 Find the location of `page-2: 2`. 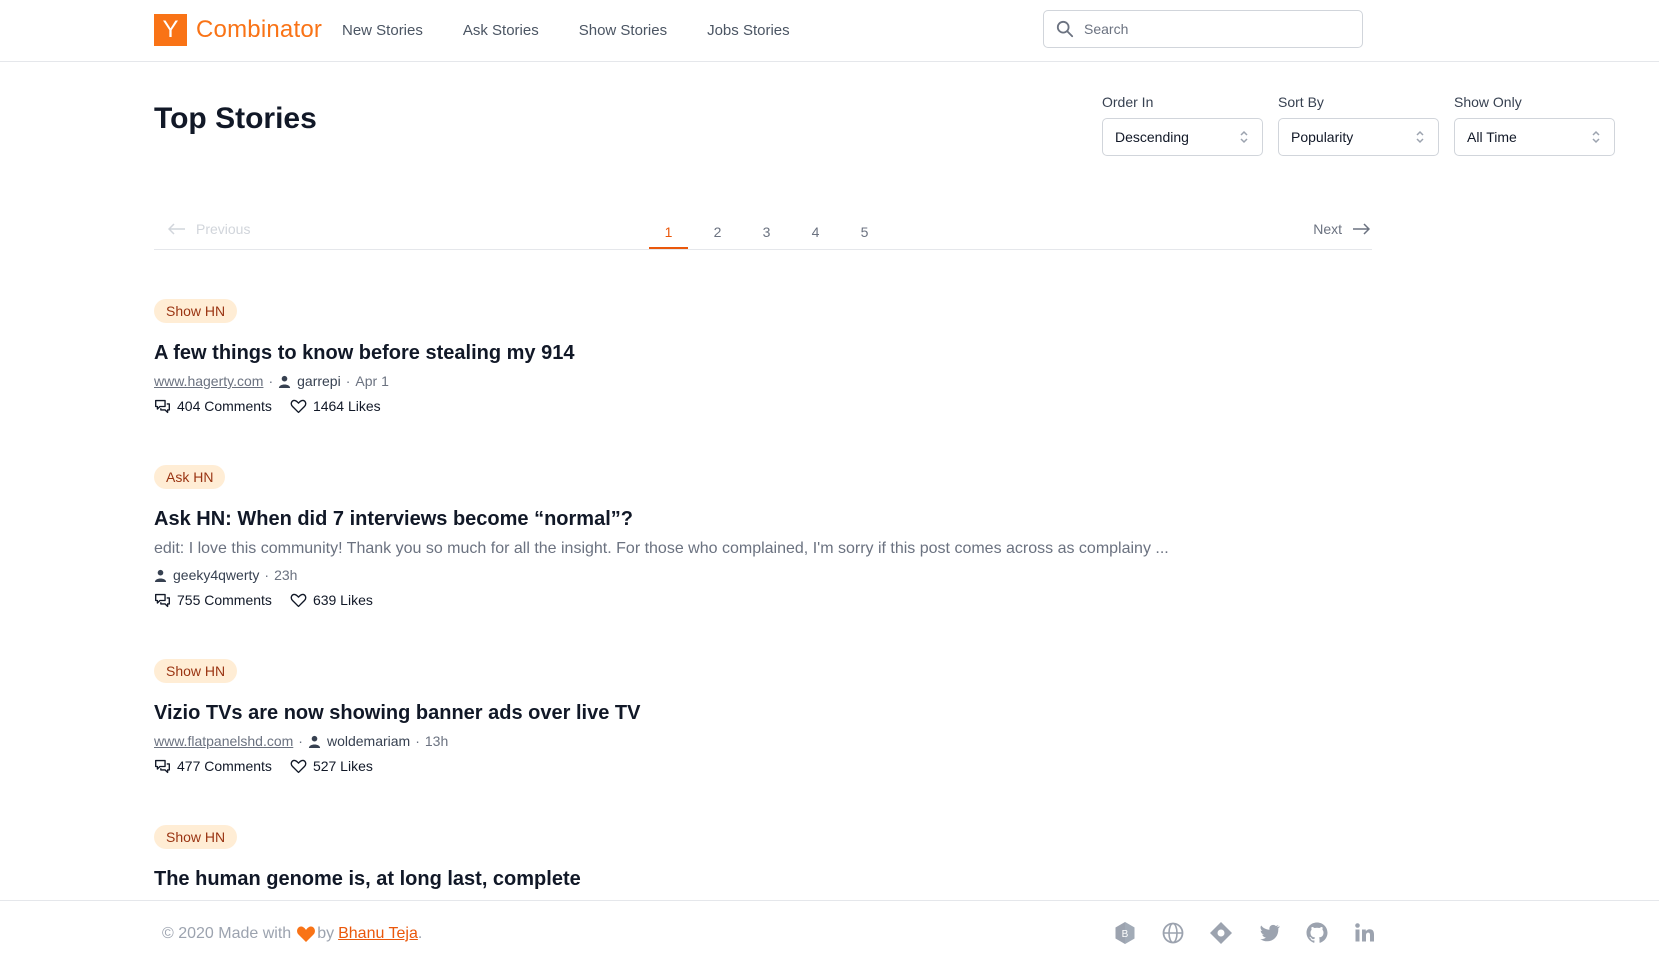

page-2: 2 is located at coordinates (717, 231).